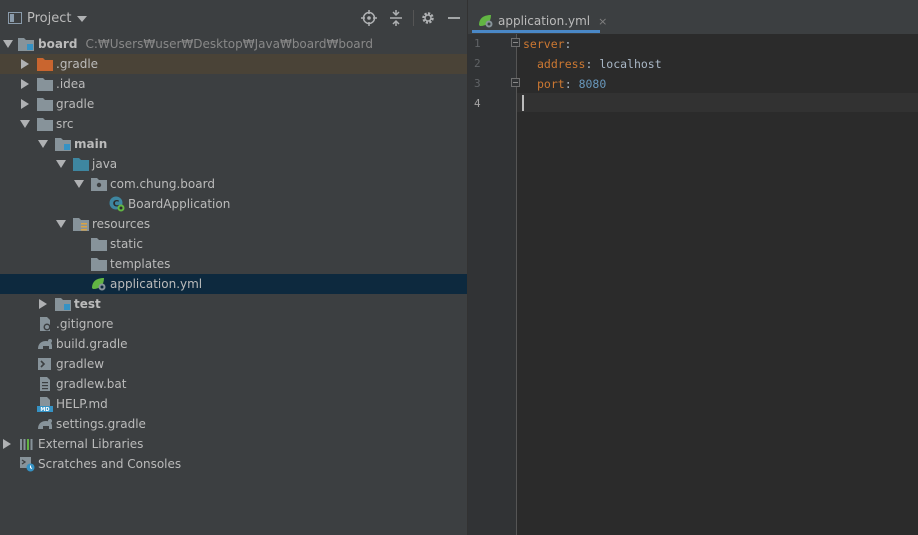  I want to click on script-file-icon, so click(44, 364).